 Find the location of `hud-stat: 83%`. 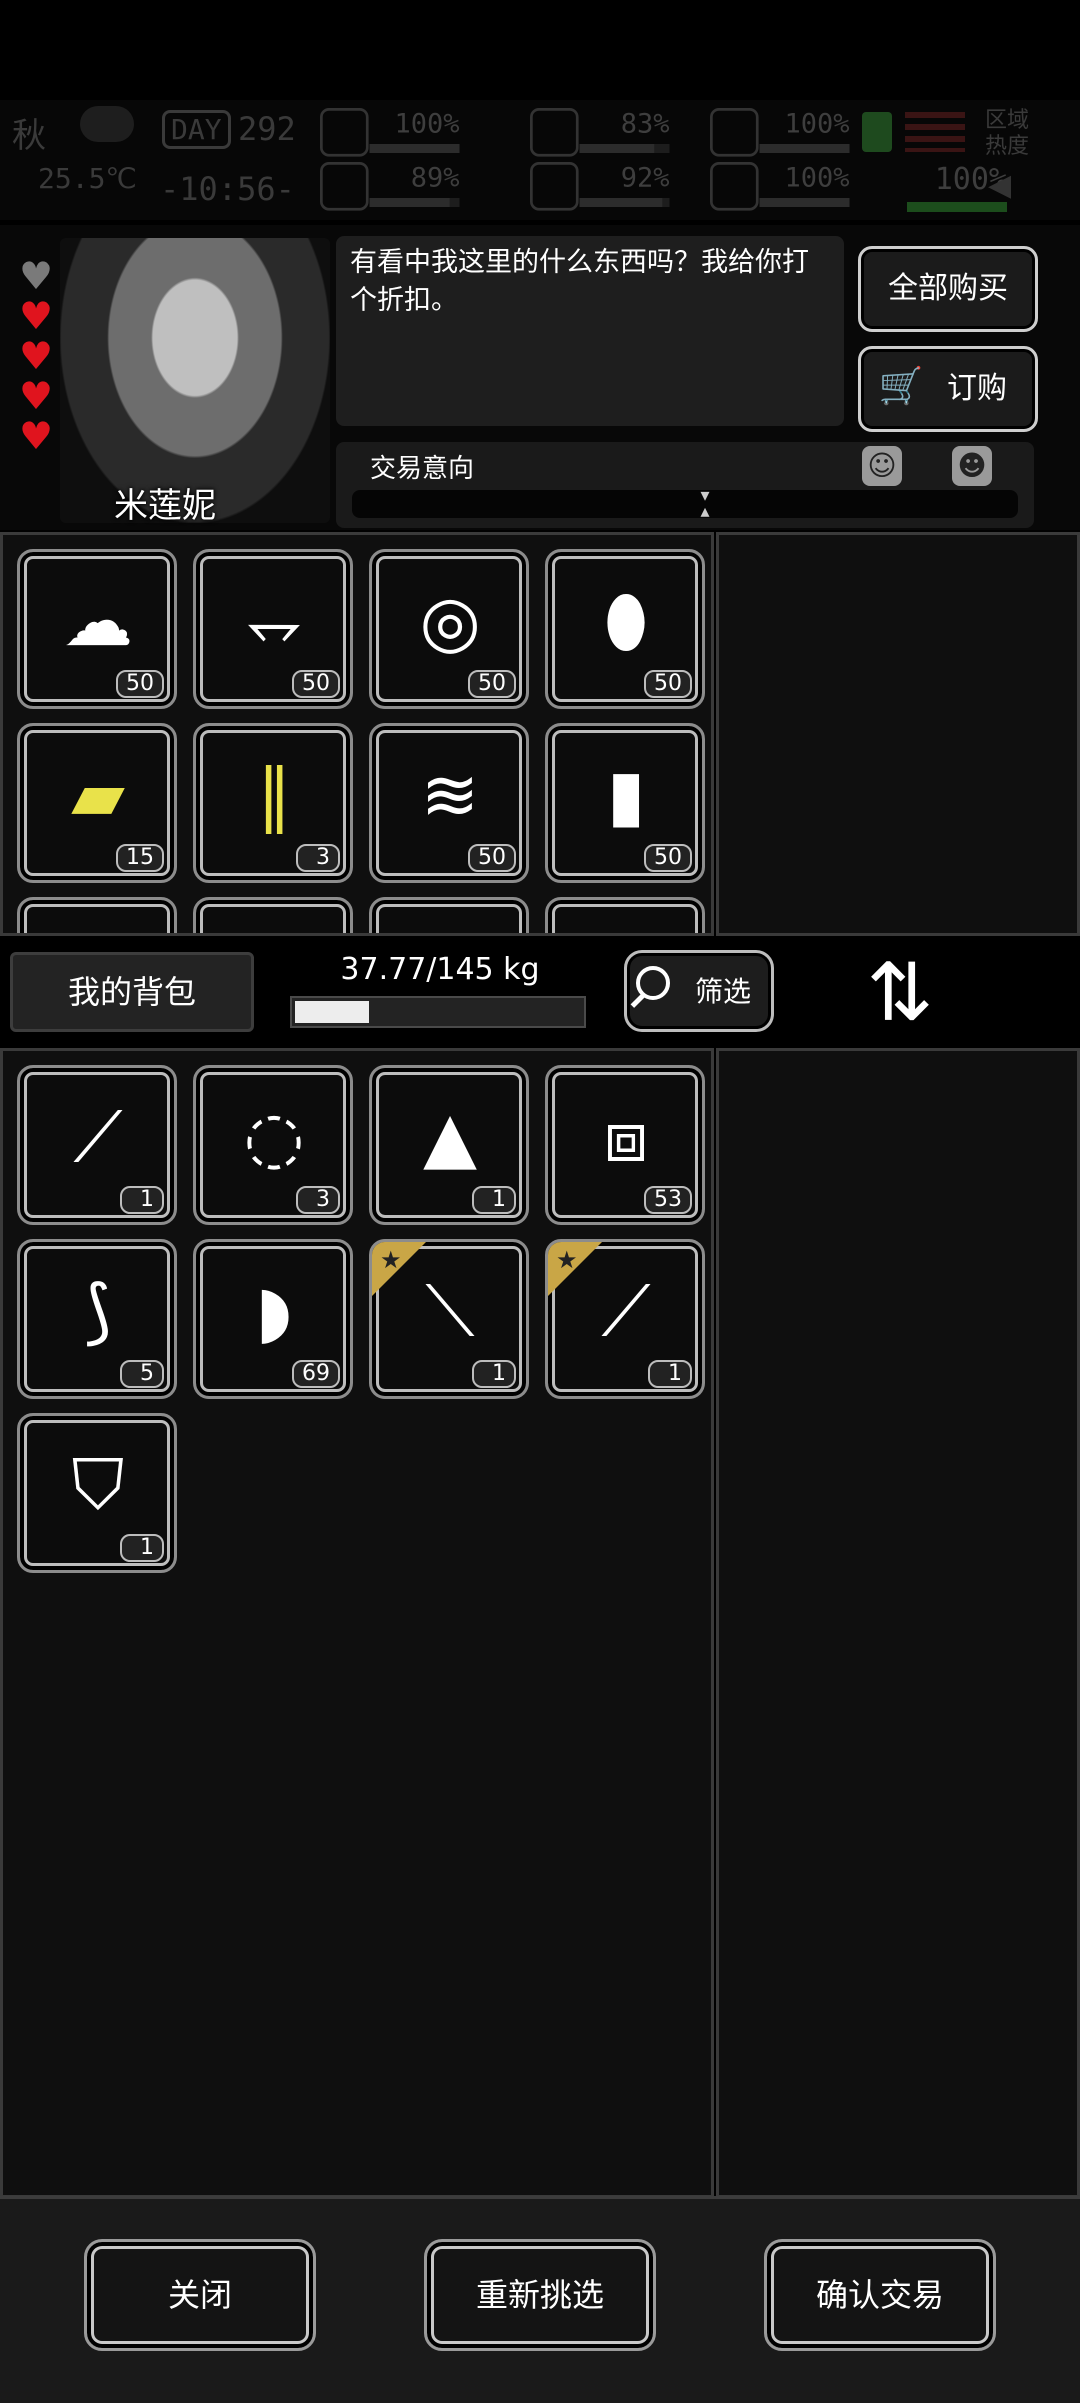

hud-stat: 83% is located at coordinates (600, 135).